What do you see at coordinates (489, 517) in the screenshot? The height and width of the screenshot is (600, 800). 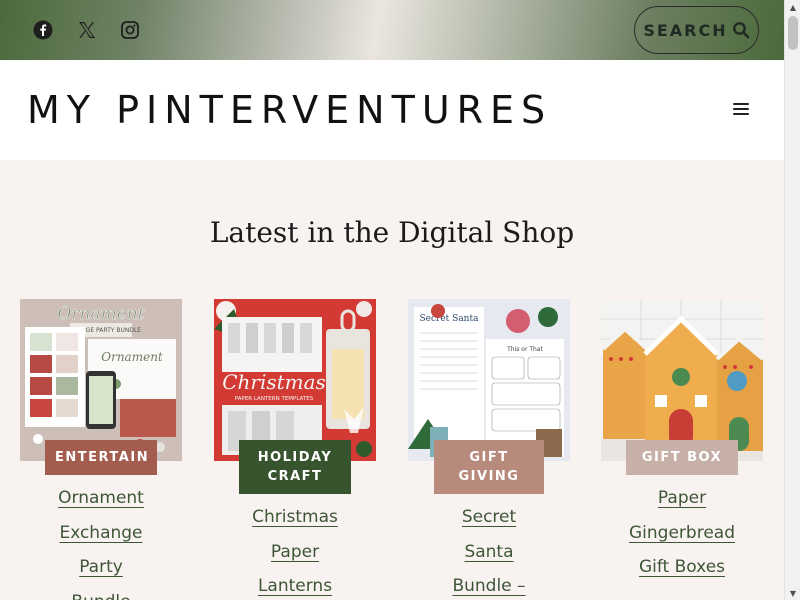 I see `product-title-line: Secret` at bounding box center [489, 517].